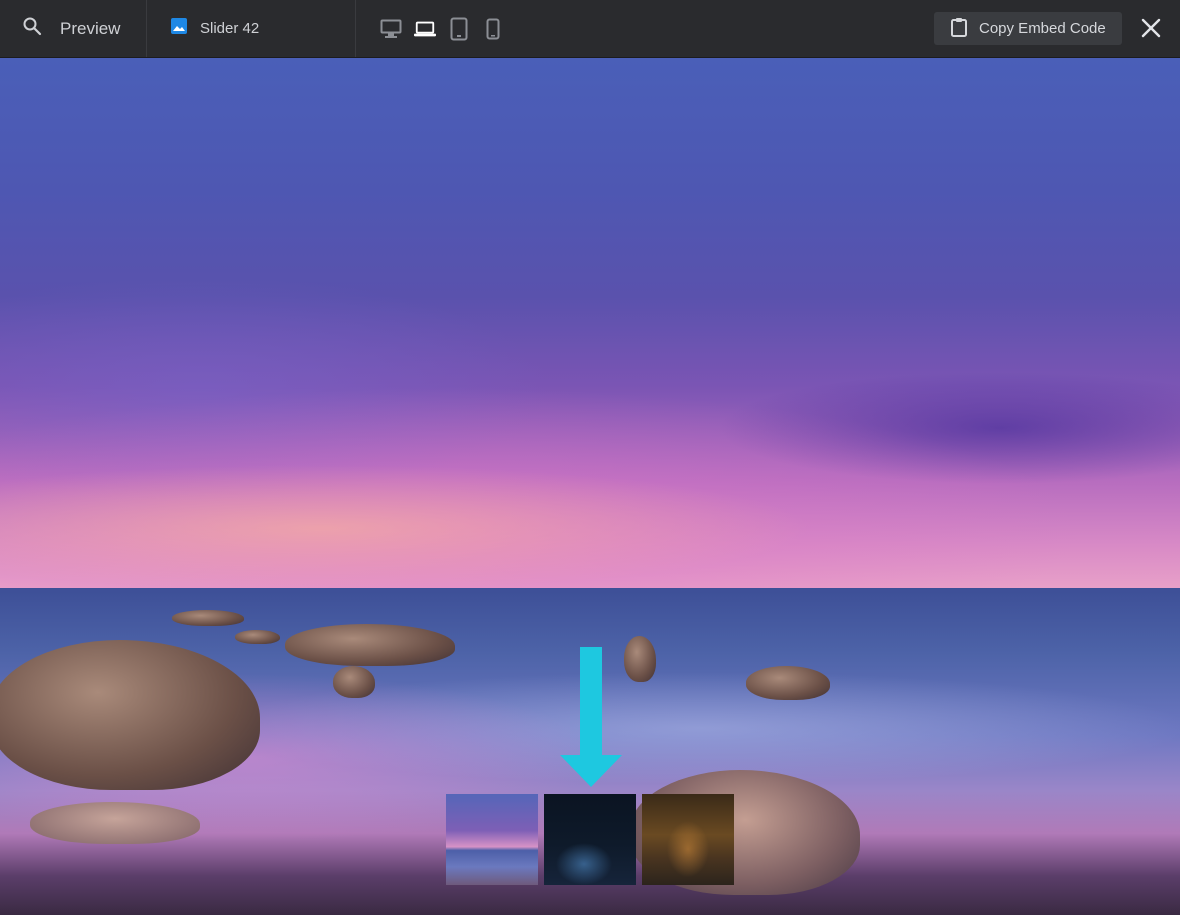 This screenshot has height=915, width=1180. I want to click on copy-embed-code-label: Copy Embed Code, so click(1042, 28).